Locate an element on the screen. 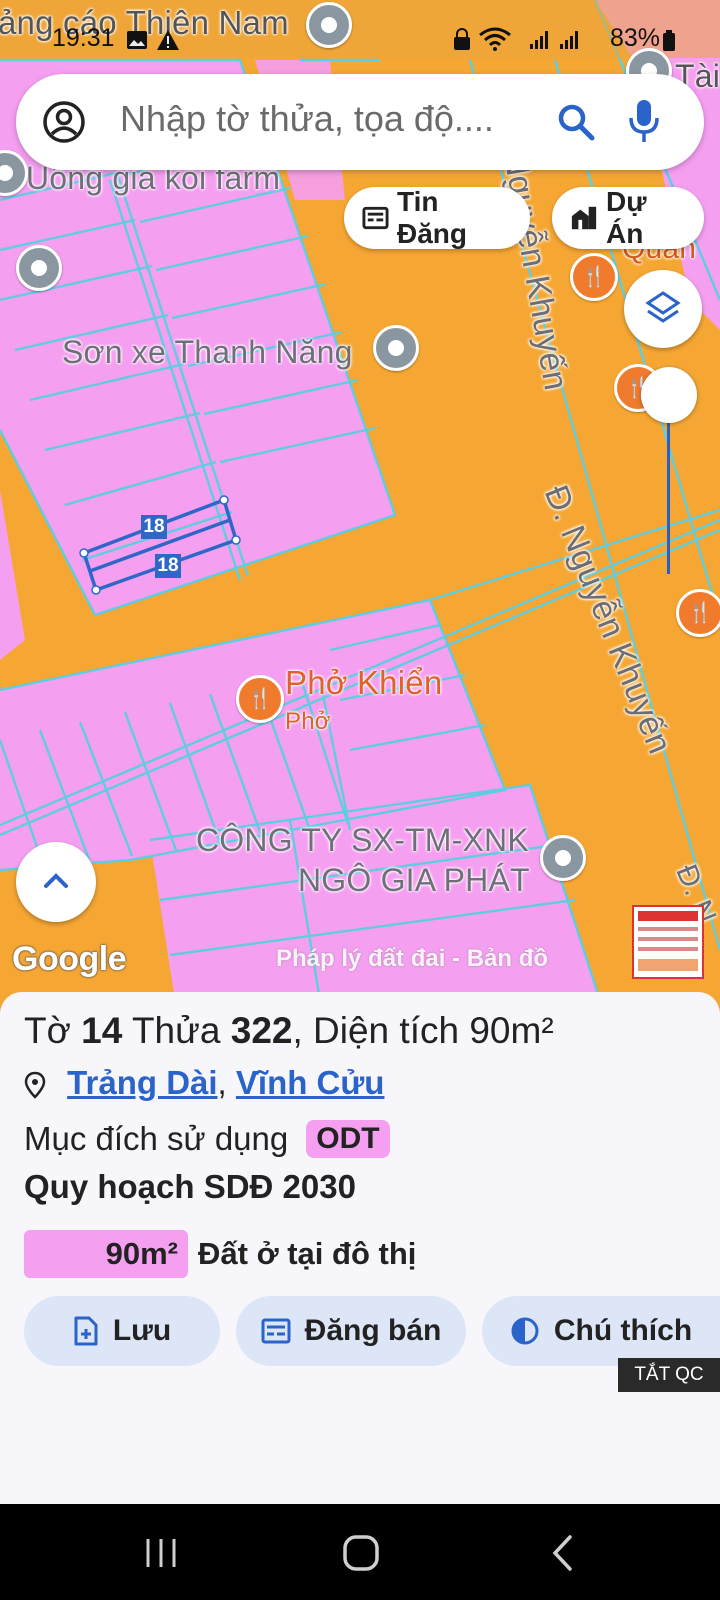 The height and width of the screenshot is (1600, 720). listings-chip-label: Tin Đăng is located at coordinates (432, 217).